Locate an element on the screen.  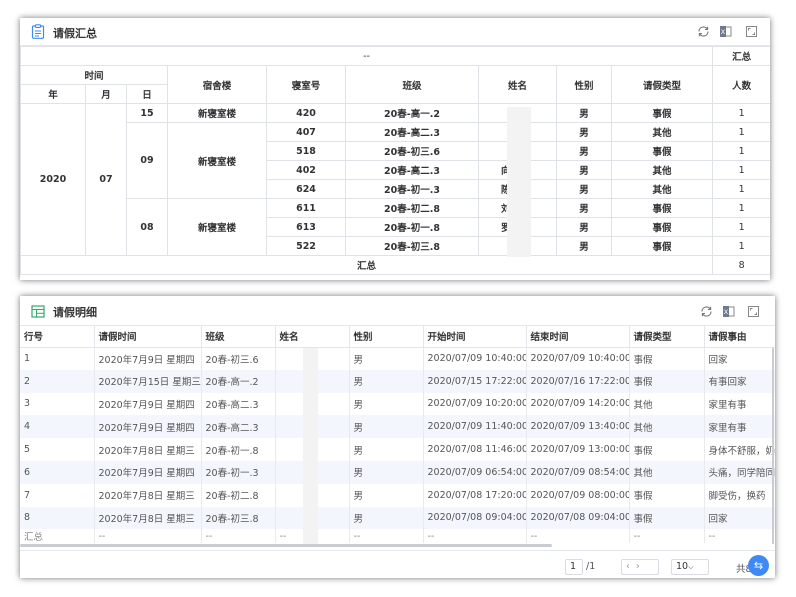
page-size-select: 10⌵ is located at coordinates (690, 567).